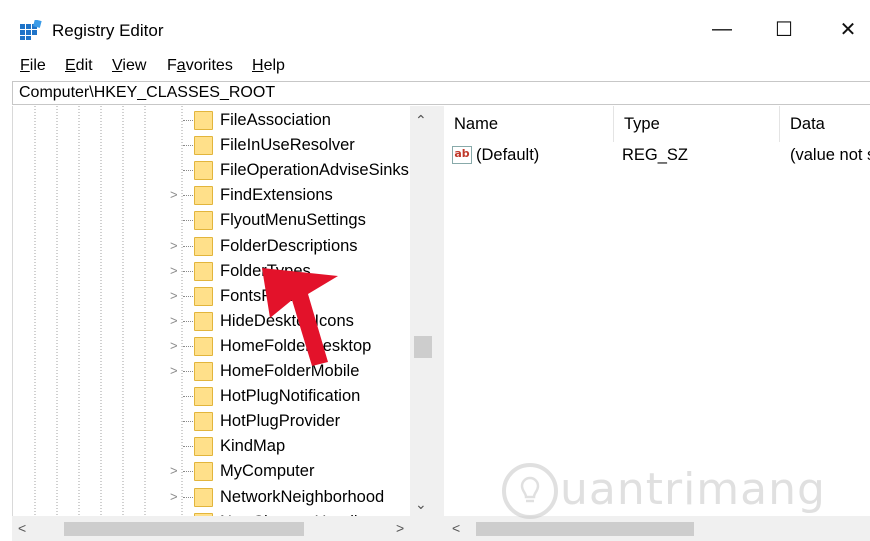 This screenshot has height=541, width=870. I want to click on close-button: ✕, so click(848, 29).